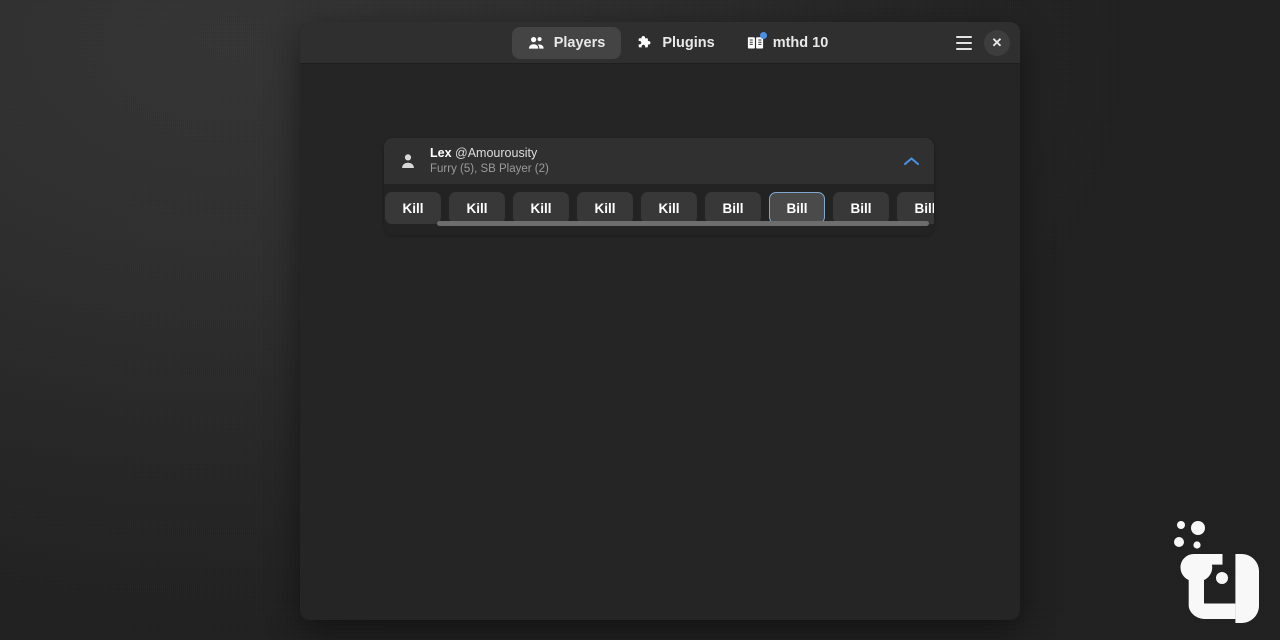 The image size is (1280, 640). Describe the element at coordinates (659, 209) in the screenshot. I see `player-actions-scroller: Kill Kill Kill Kill Kill Bill Bill Bill Bill` at that location.